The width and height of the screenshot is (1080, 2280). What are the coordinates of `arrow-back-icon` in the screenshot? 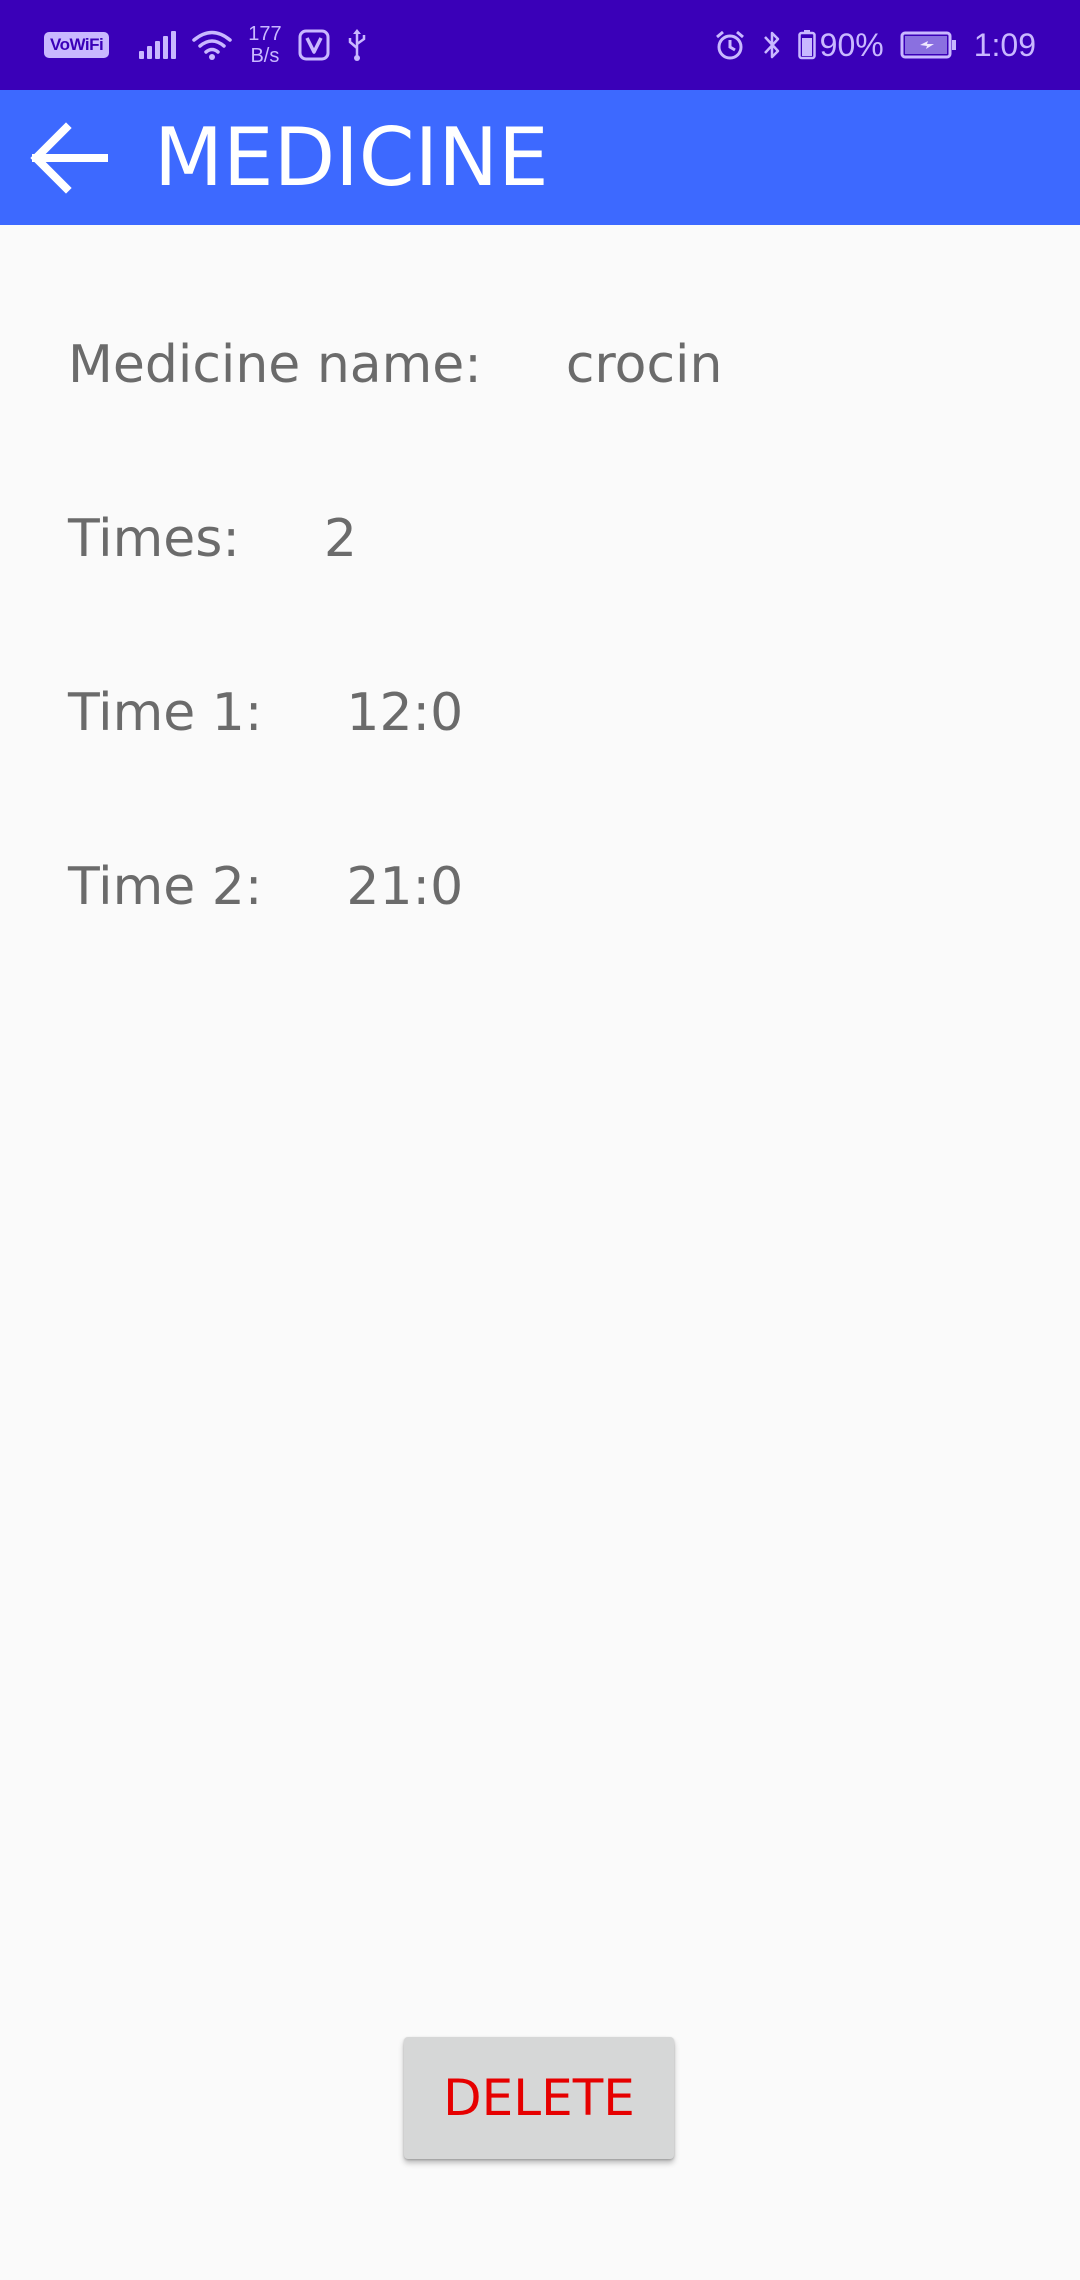 It's located at (69, 157).